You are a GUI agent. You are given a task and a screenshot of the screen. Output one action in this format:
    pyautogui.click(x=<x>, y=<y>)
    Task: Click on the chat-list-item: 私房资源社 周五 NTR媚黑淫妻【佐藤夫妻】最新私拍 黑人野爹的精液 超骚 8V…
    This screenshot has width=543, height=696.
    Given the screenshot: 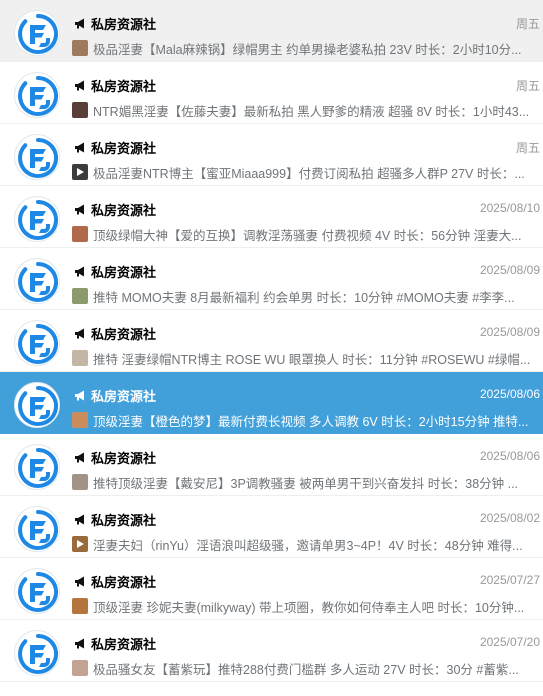 What is the action you would take?
    pyautogui.click(x=271, y=93)
    